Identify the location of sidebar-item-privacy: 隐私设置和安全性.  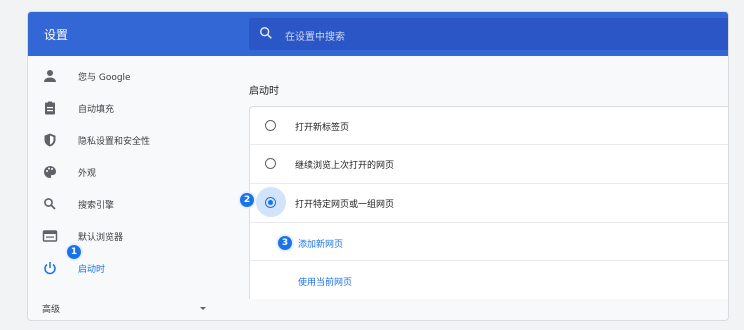
(128, 140).